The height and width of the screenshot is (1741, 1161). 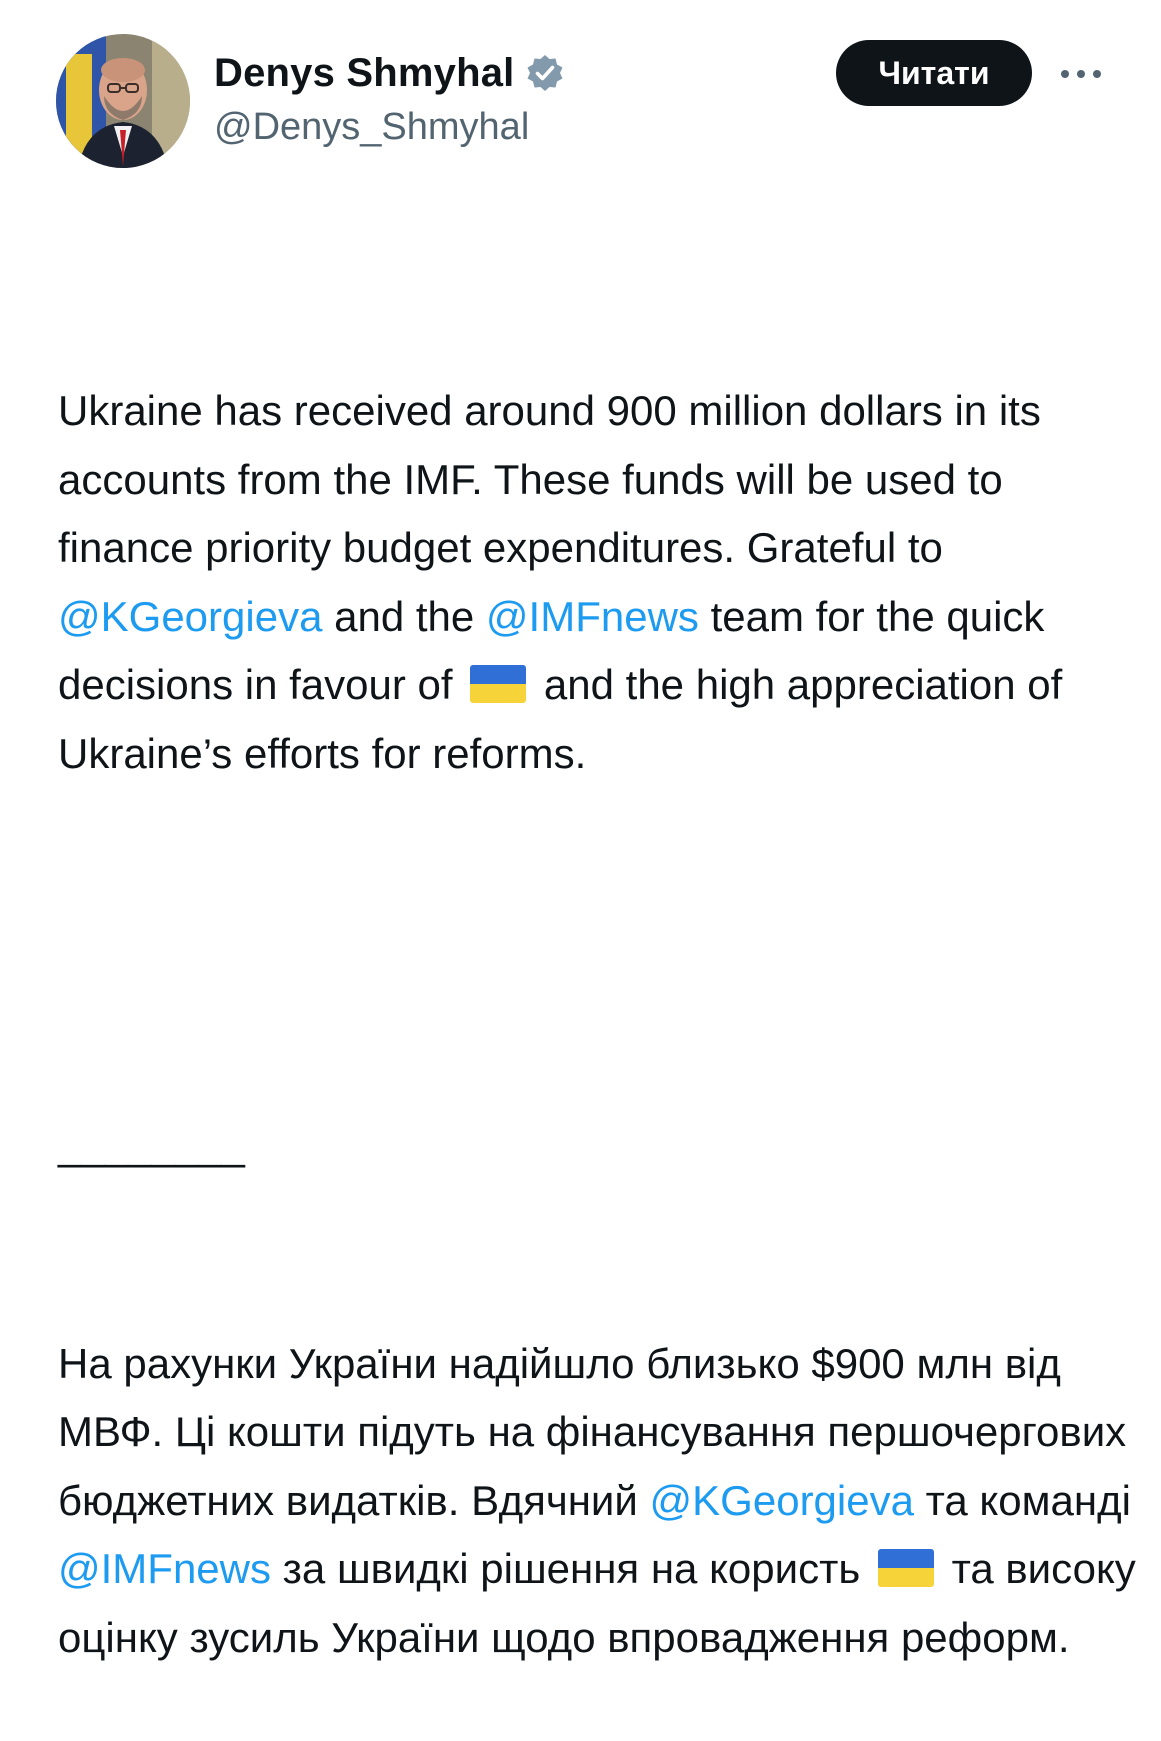 I want to click on tweet-text-segment: за швидкі рішення на користь, so click(x=566, y=1568).